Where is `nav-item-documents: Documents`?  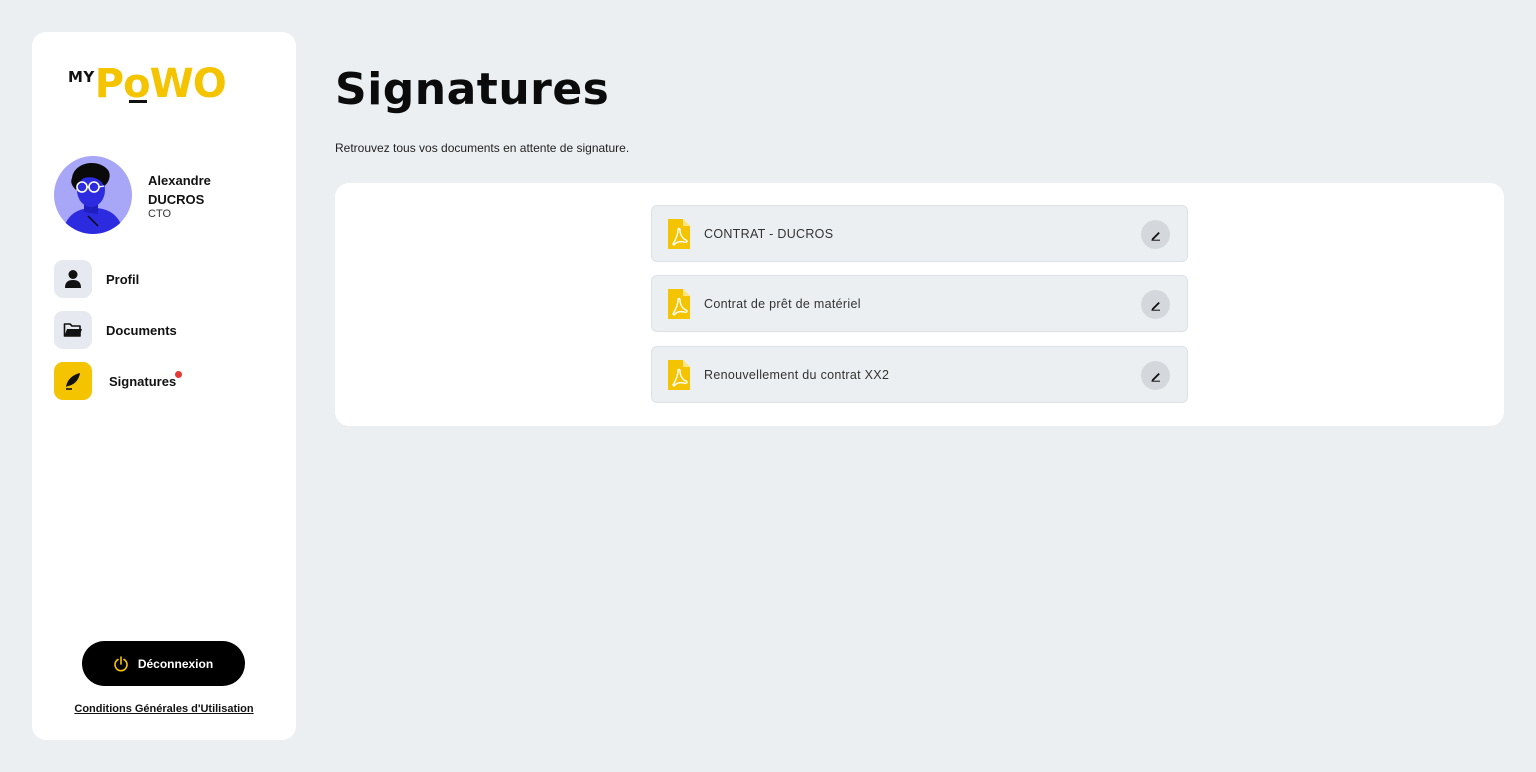 nav-item-documents: Documents is located at coordinates (164, 330).